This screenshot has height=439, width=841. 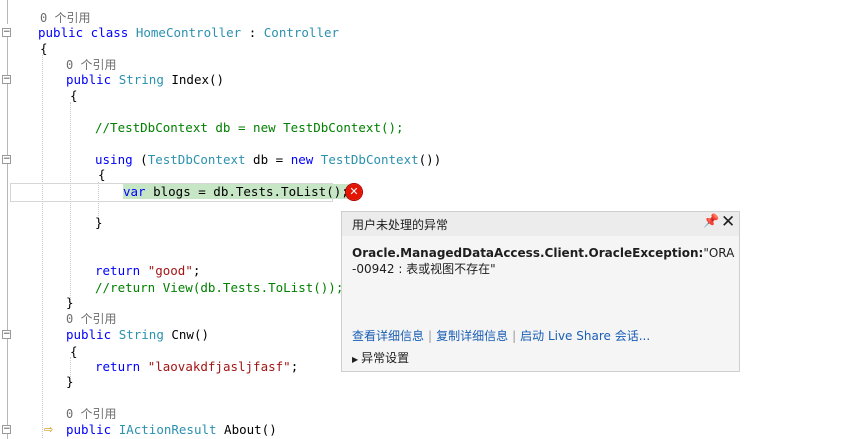 I want to click on code-line: public class HomeController : Controller, so click(x=188, y=33).